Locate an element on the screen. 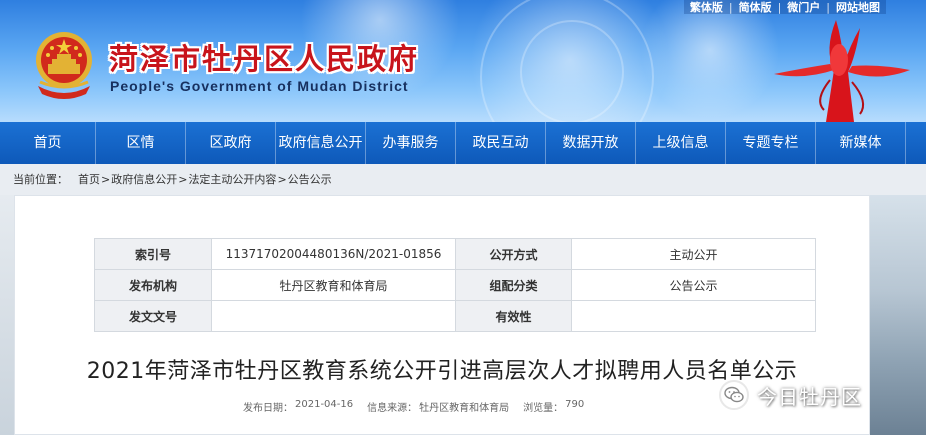  breadcrumb-announcements: 公告公示 is located at coordinates (310, 180).